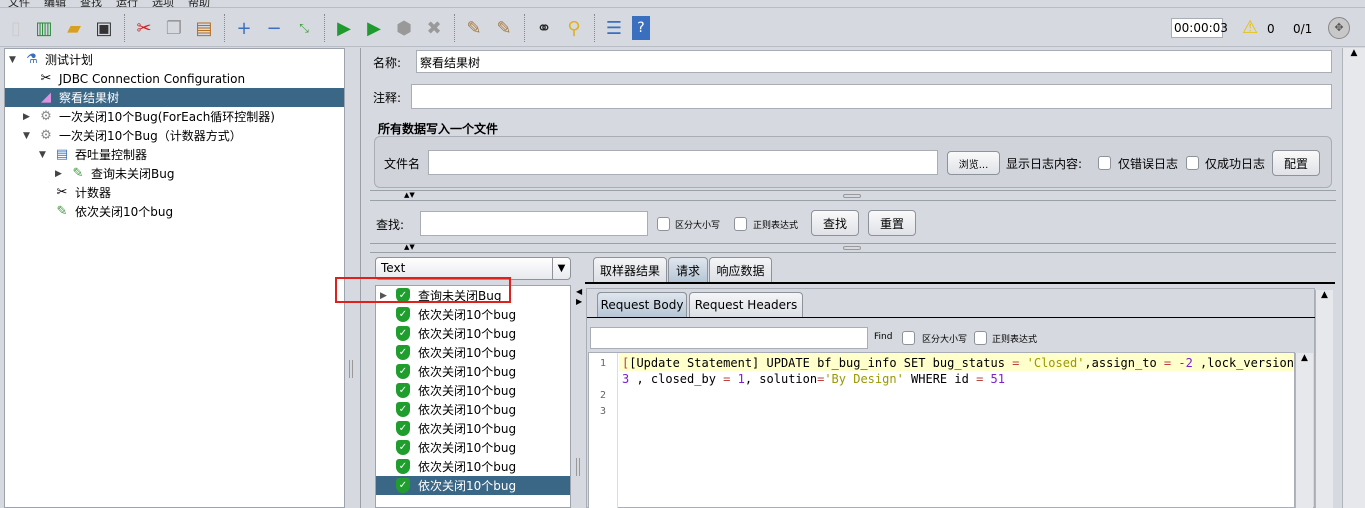 The height and width of the screenshot is (508, 1365). What do you see at coordinates (74, 28) in the screenshot?
I see `open-icon: ▰` at bounding box center [74, 28].